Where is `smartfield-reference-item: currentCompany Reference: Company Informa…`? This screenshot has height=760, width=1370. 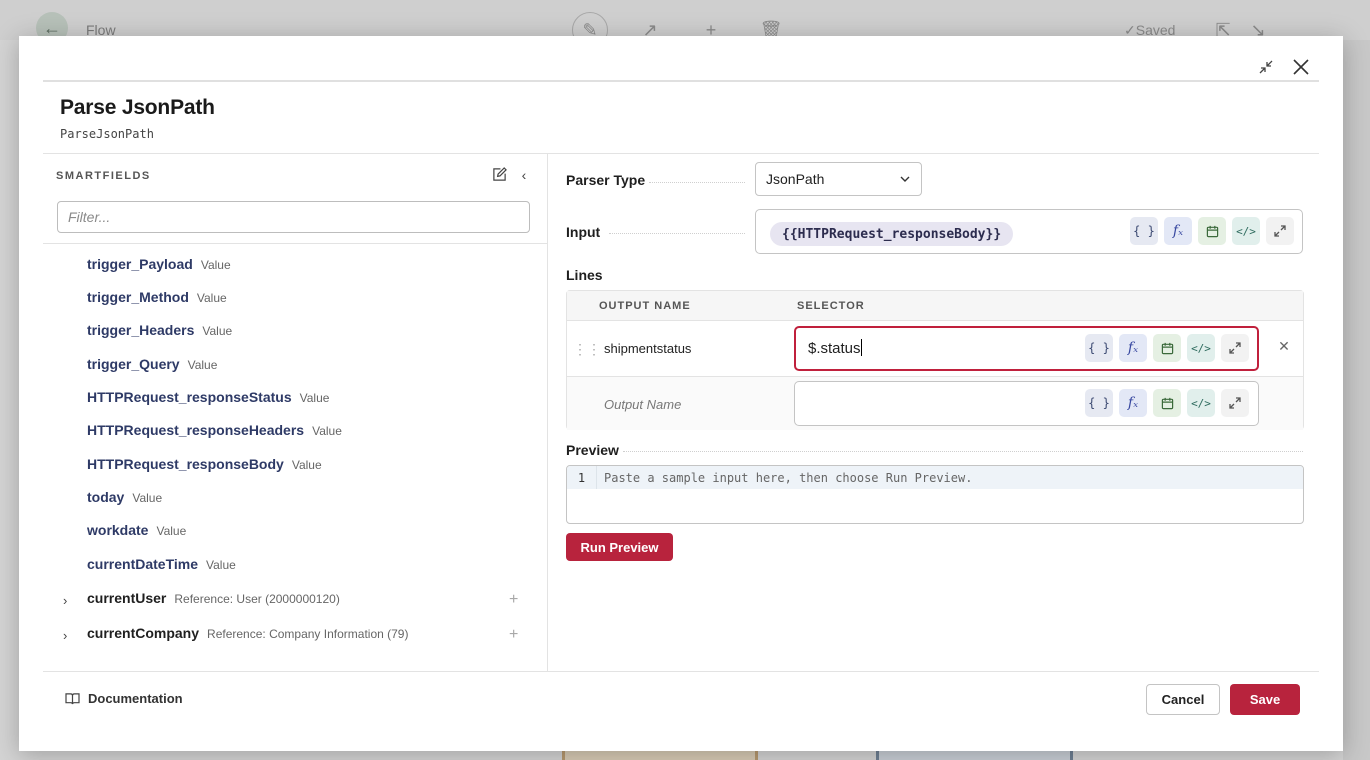
smartfield-reference-item: currentCompany Reference: Company Informa… is located at coordinates (247, 635).